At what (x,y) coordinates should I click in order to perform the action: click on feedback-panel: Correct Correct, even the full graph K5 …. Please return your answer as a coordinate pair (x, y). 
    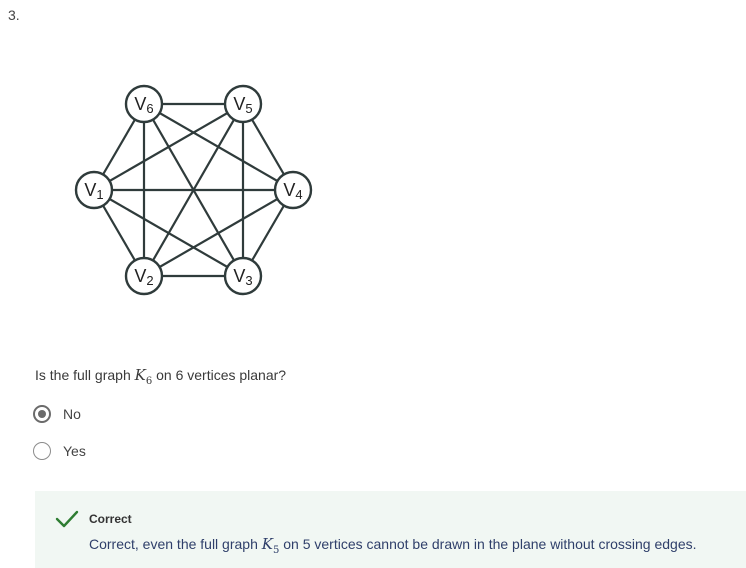
    Looking at the image, I should click on (390, 529).